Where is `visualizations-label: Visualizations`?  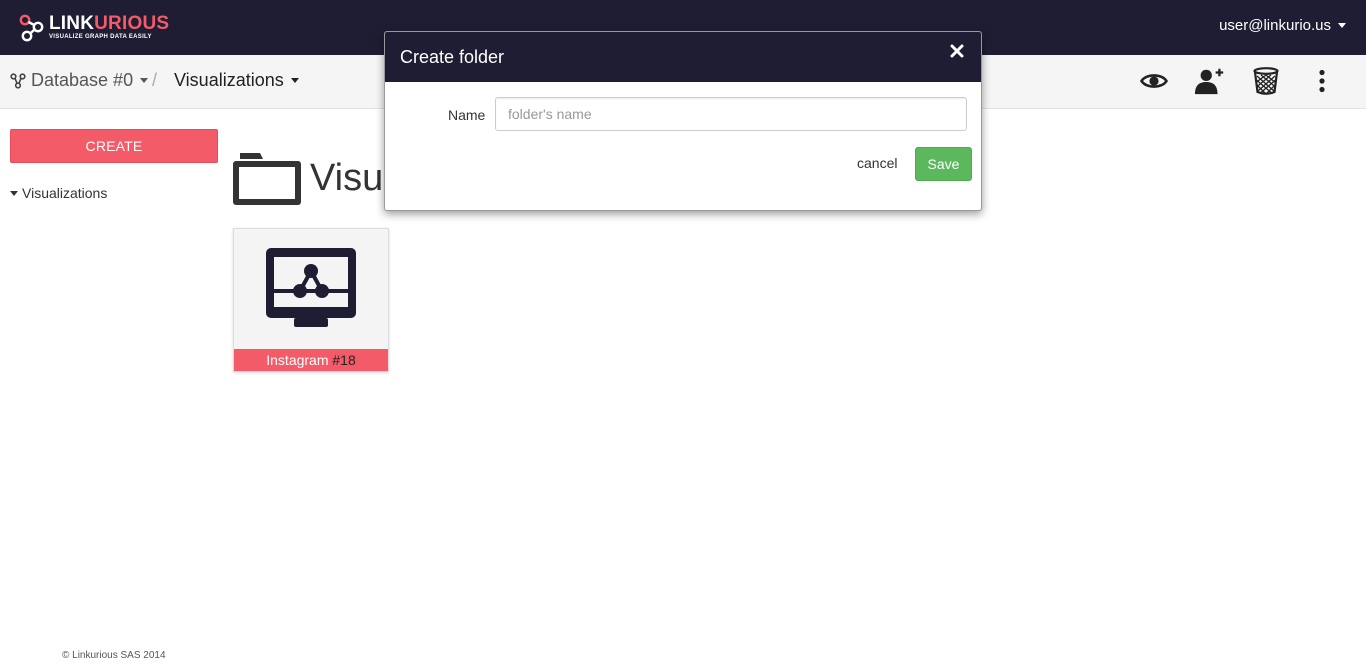 visualizations-label: Visualizations is located at coordinates (229, 80).